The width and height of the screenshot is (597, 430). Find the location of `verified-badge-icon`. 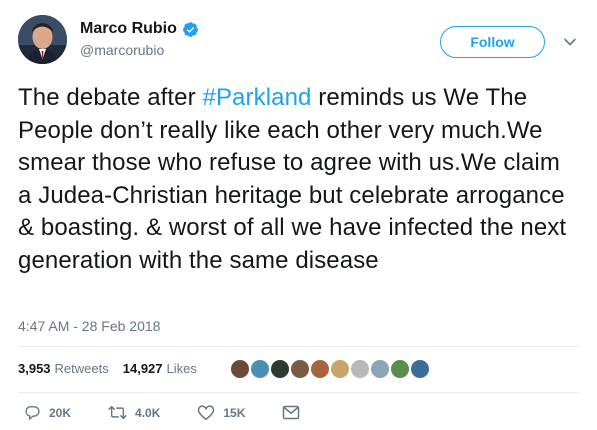

verified-badge-icon is located at coordinates (190, 29).